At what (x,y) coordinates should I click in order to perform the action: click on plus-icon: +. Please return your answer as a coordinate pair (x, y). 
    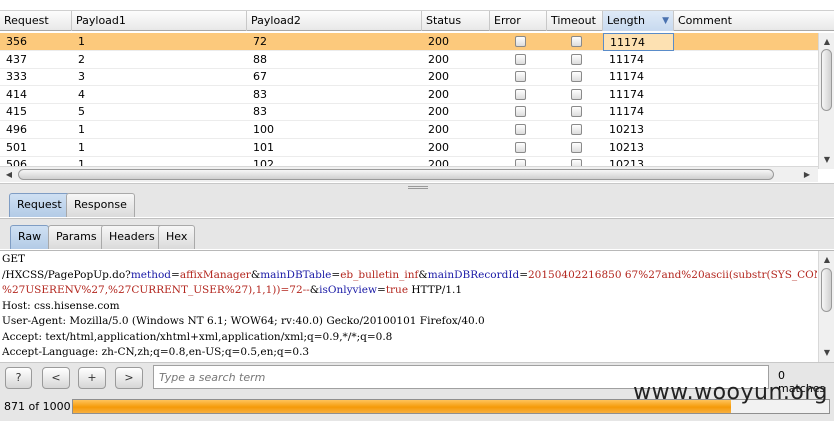
    Looking at the image, I should click on (92, 377).